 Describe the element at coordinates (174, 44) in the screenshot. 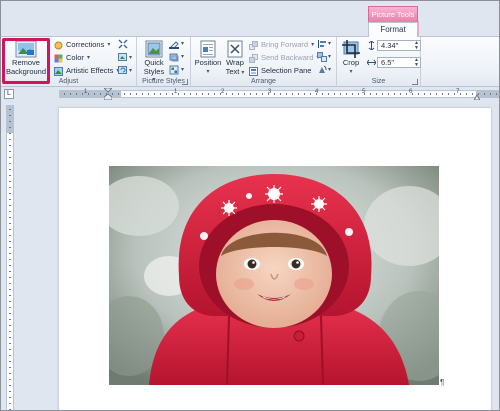

I see `picture-border-icon` at that location.